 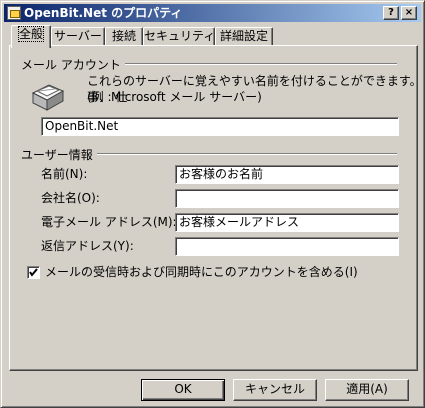 I want to click on include-account-label: メールの受信時および同期時にこのアカウントを含める(I), so click(x=201, y=272).